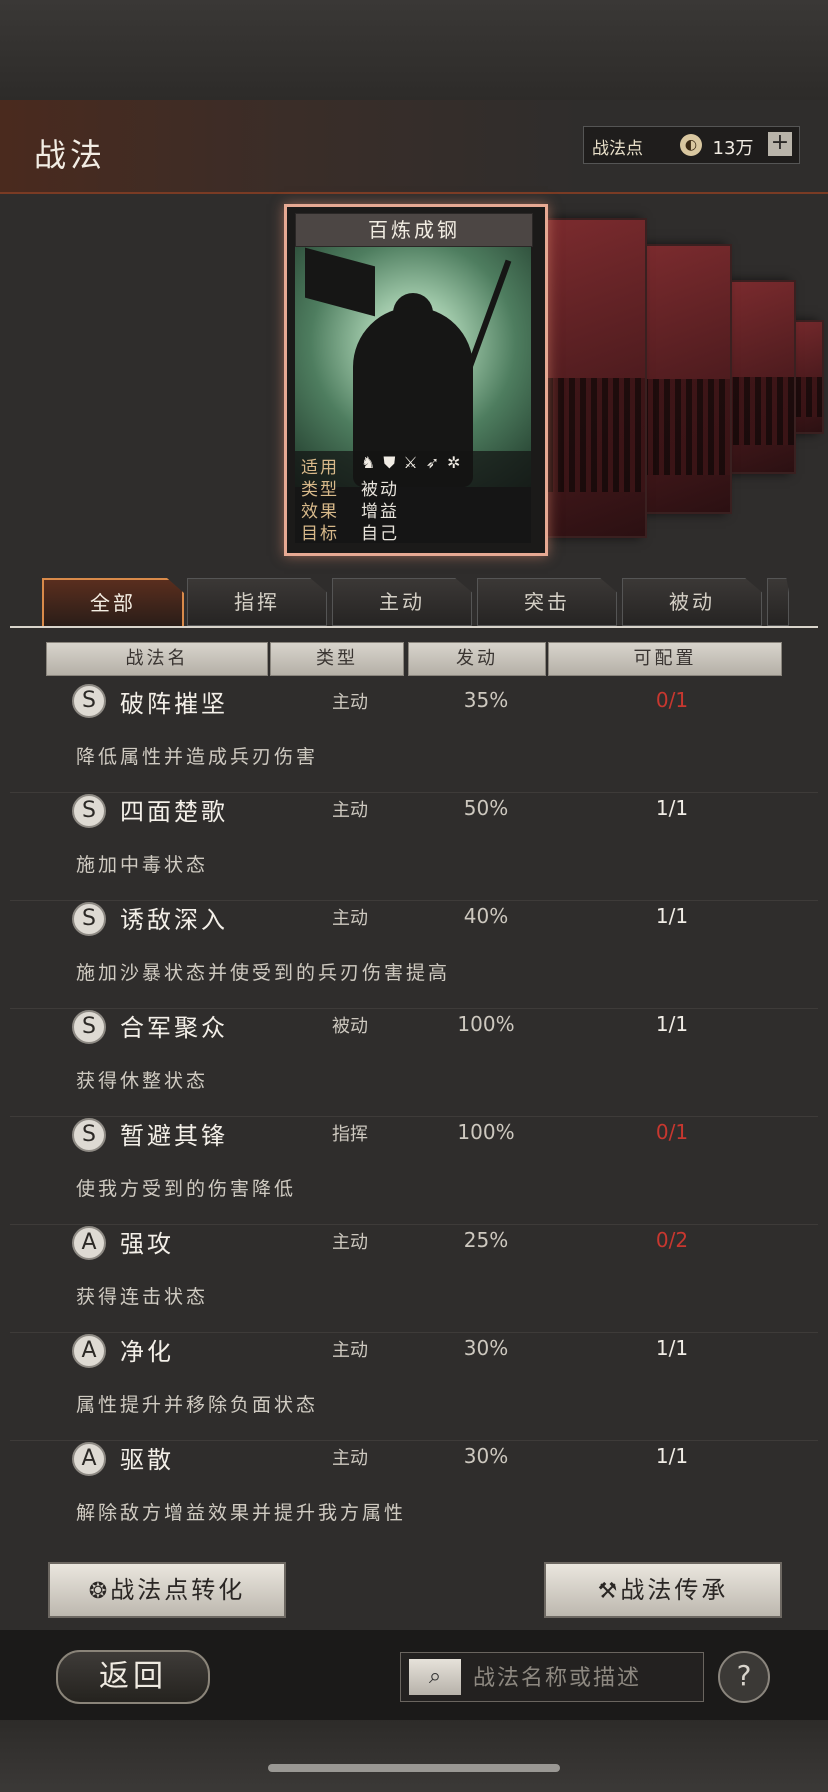 Image resolution: width=828 pixels, height=1792 pixels. Describe the element at coordinates (435, 1677) in the screenshot. I see `search-icon: ⌕` at that location.